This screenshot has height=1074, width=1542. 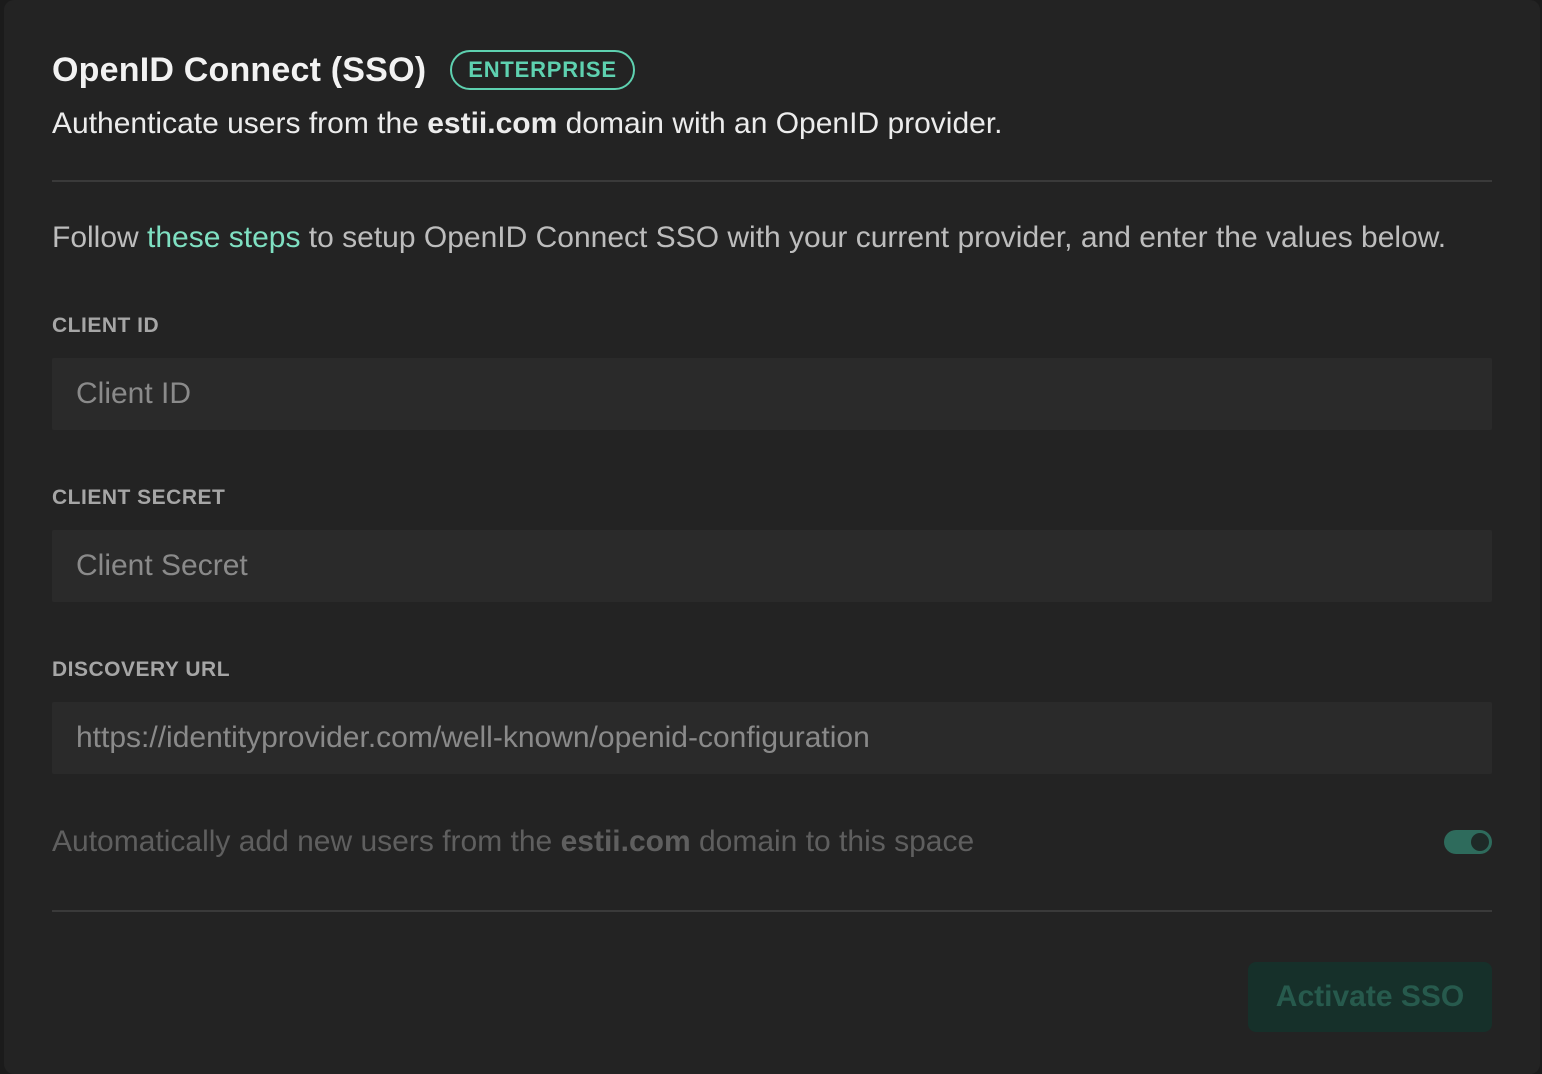 I want to click on auto-add-prefix: Automatically add new users from the, so click(x=306, y=841).